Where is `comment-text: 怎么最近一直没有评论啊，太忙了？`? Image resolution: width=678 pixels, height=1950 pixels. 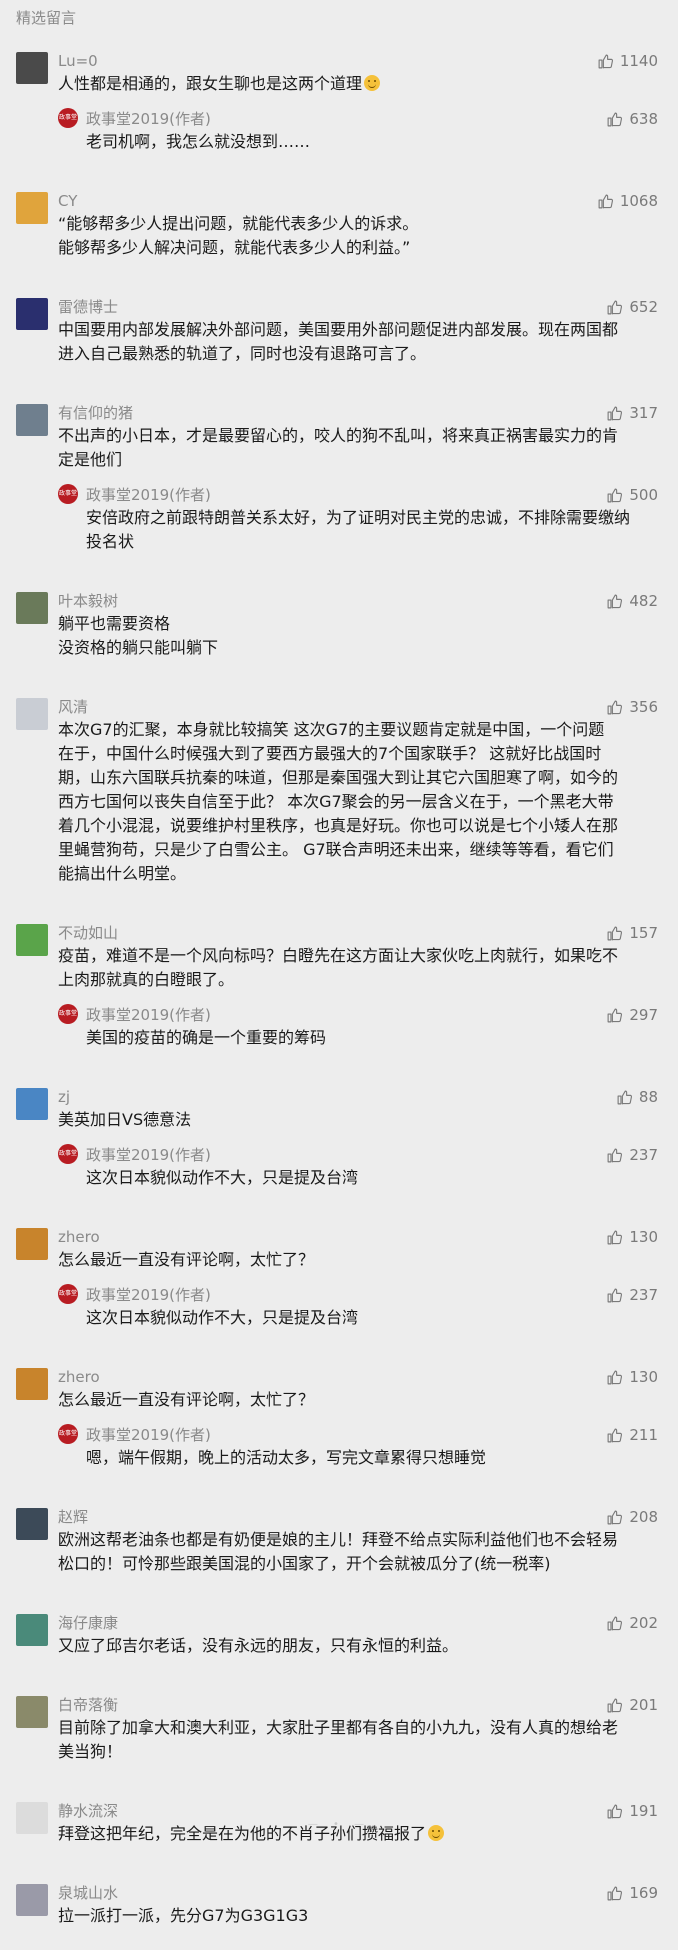 comment-text: 怎么最近一直没有评论啊，太忙了？ is located at coordinates (361, 1400).